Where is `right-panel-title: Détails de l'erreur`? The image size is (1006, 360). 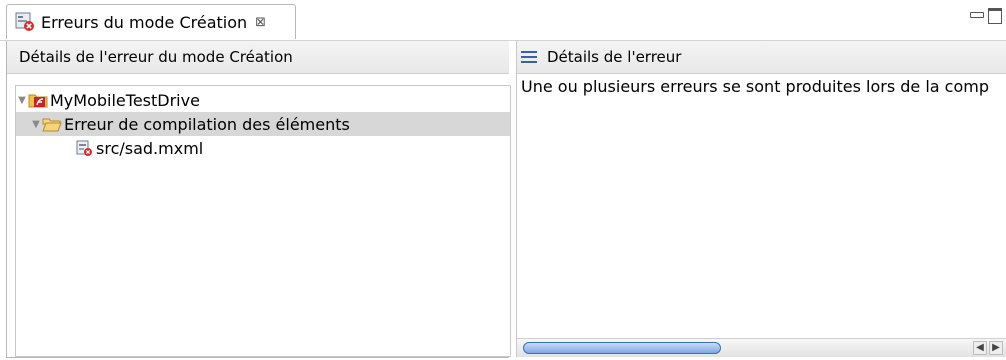 right-panel-title: Détails de l'erreur is located at coordinates (614, 57).